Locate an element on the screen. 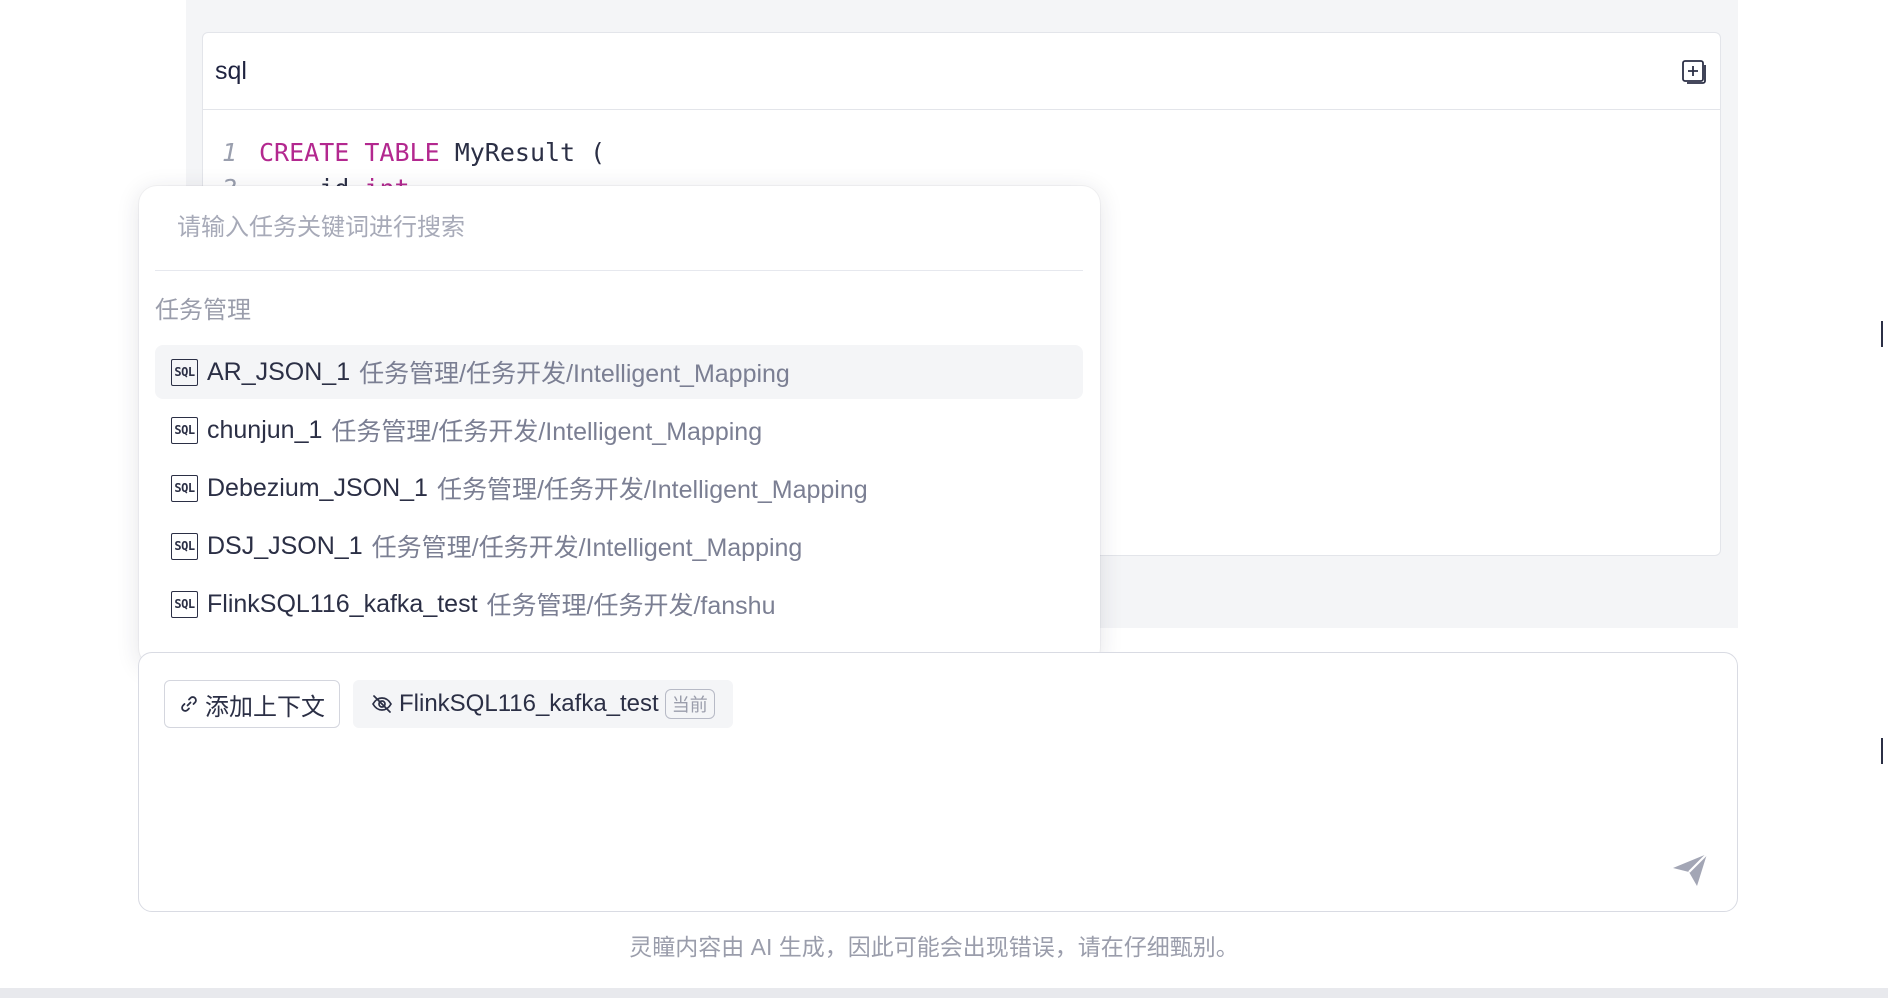 The image size is (1888, 998). add-context-label: 添加上下文 is located at coordinates (265, 707).